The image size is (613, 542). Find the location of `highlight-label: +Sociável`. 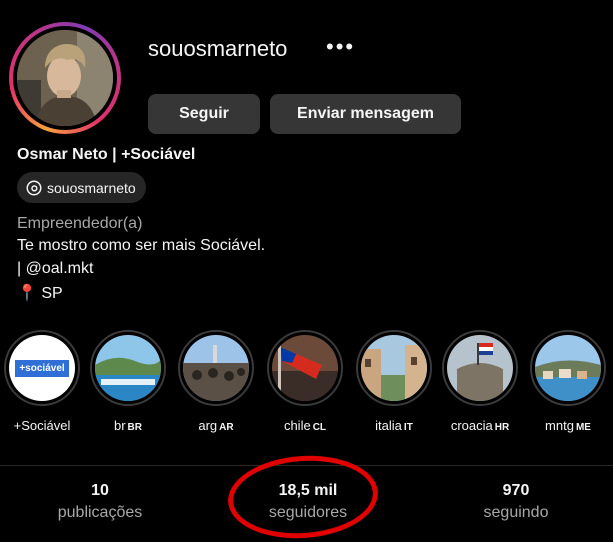

highlight-label: +Sociável is located at coordinates (42, 425).